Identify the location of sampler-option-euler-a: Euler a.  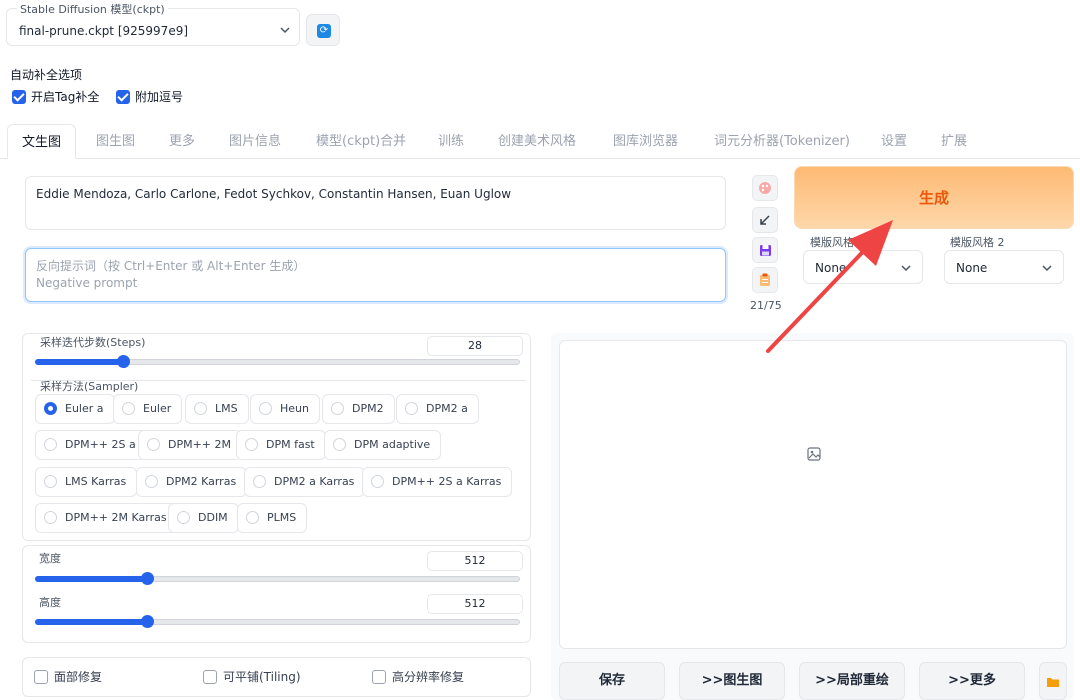
(75, 409).